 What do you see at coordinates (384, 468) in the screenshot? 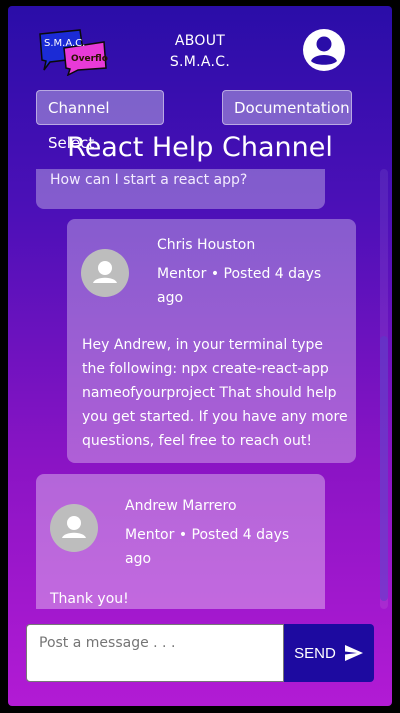
I see `scrollbar-thumb` at bounding box center [384, 468].